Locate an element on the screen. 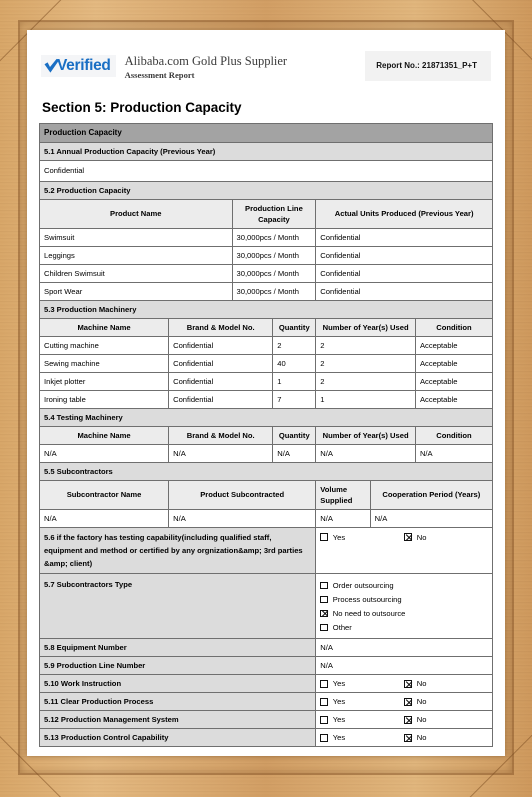  cell-quantity: 7 is located at coordinates (294, 399).